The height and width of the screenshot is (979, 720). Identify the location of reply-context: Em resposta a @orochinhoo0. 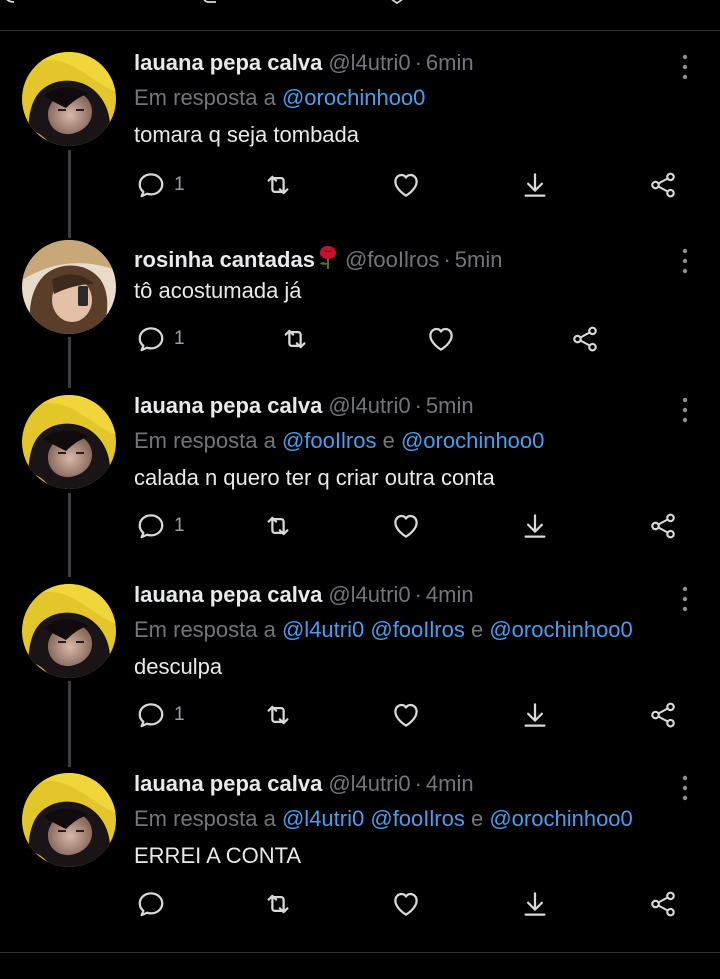
(280, 97).